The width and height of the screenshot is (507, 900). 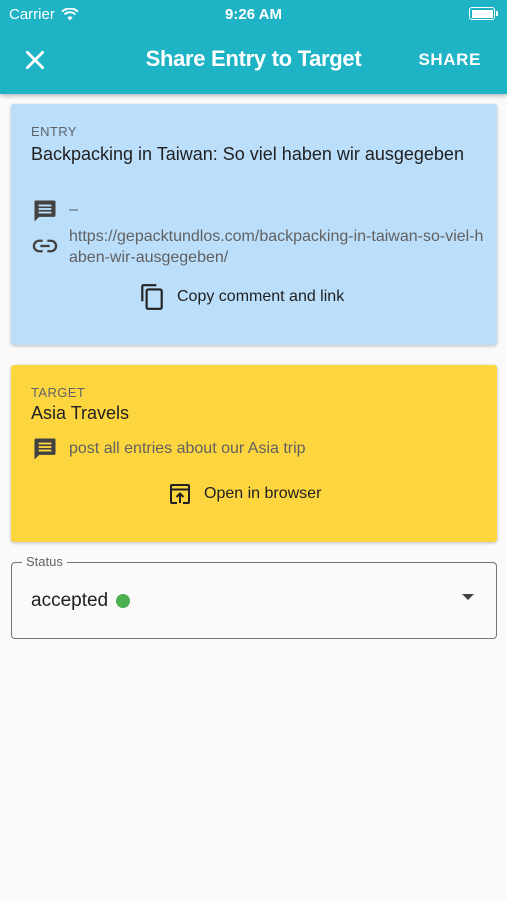 I want to click on status-time: 9:26 AM, so click(x=253, y=14).